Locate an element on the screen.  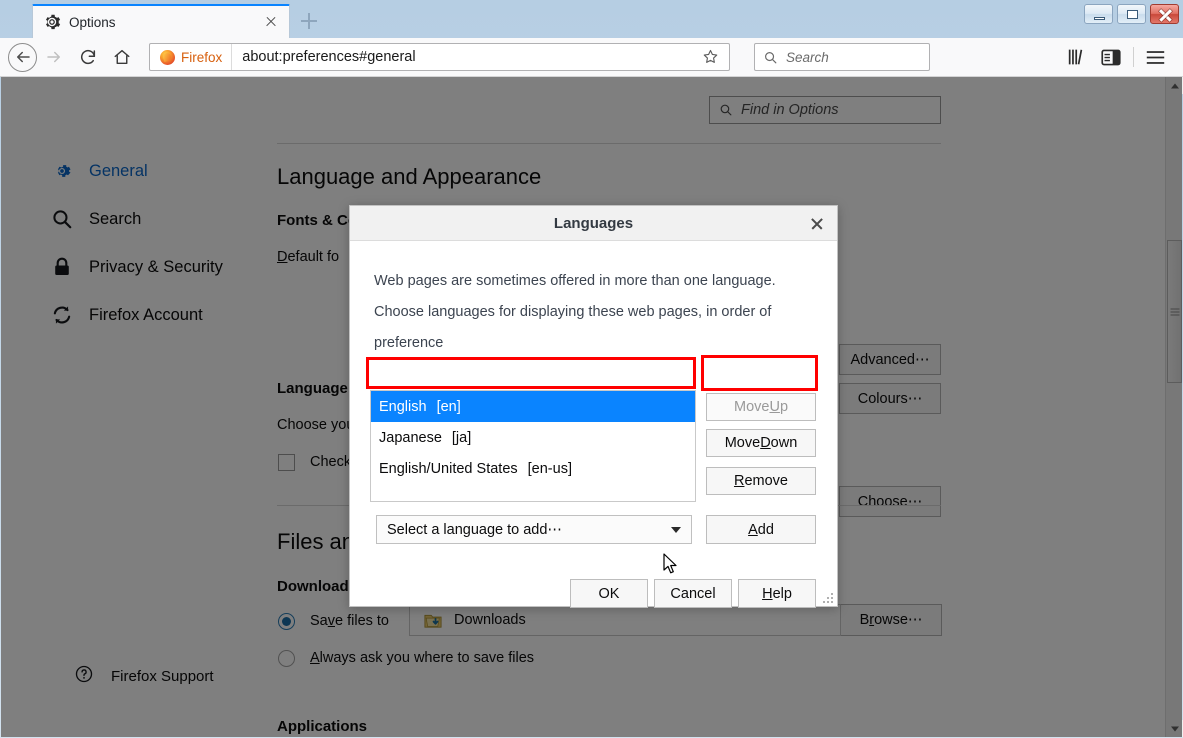
search-input: Search is located at coordinates (807, 57).